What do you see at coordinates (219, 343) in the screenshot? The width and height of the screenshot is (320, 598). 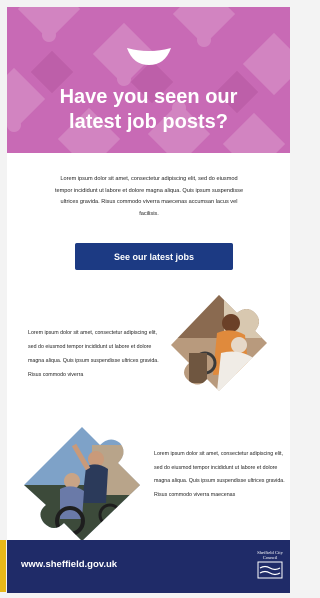 I see `puzzle-photo-carers` at bounding box center [219, 343].